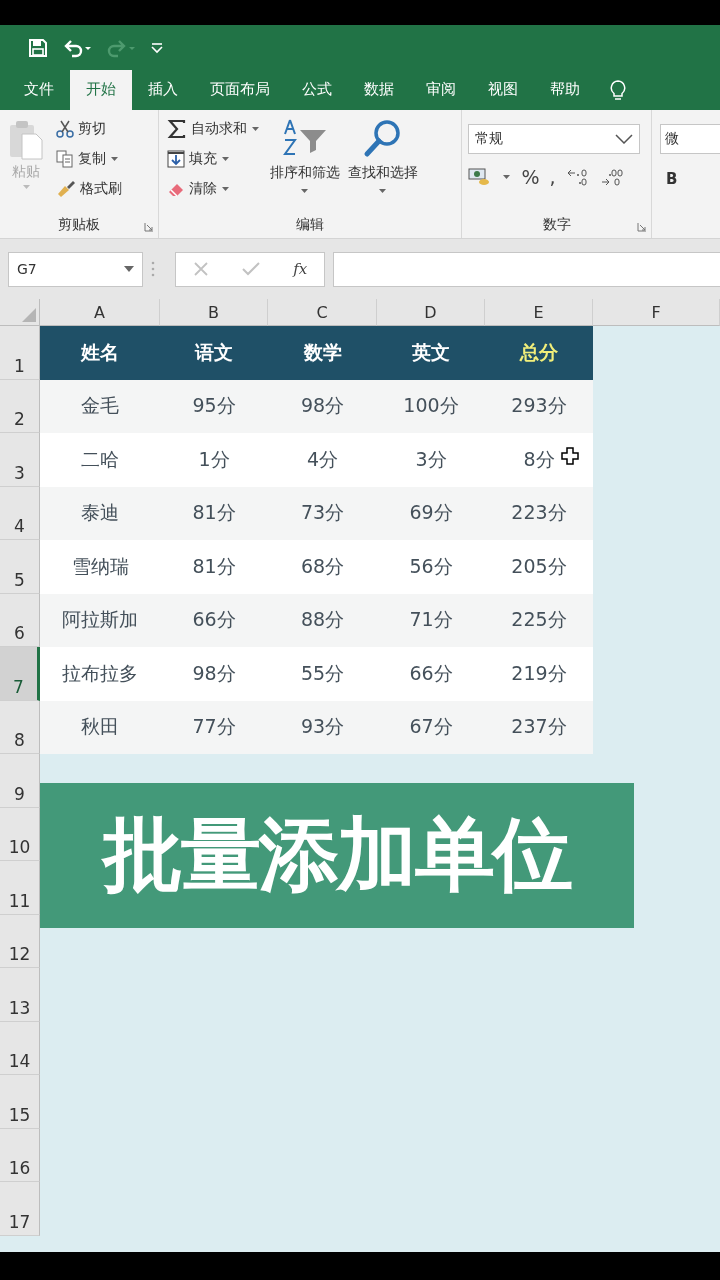 The width and height of the screenshot is (720, 1280). Describe the element at coordinates (322, 567) in the screenshot. I see `table-cell: 68分` at that location.